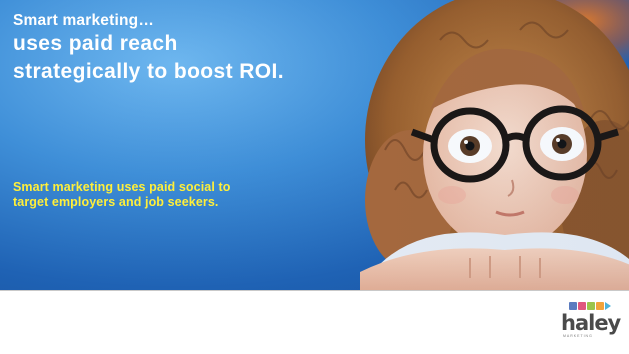 This screenshot has height=354, width=629. What do you see at coordinates (122, 187) in the screenshot?
I see `subtext-line-1: Smart marketing uses paid social to` at bounding box center [122, 187].